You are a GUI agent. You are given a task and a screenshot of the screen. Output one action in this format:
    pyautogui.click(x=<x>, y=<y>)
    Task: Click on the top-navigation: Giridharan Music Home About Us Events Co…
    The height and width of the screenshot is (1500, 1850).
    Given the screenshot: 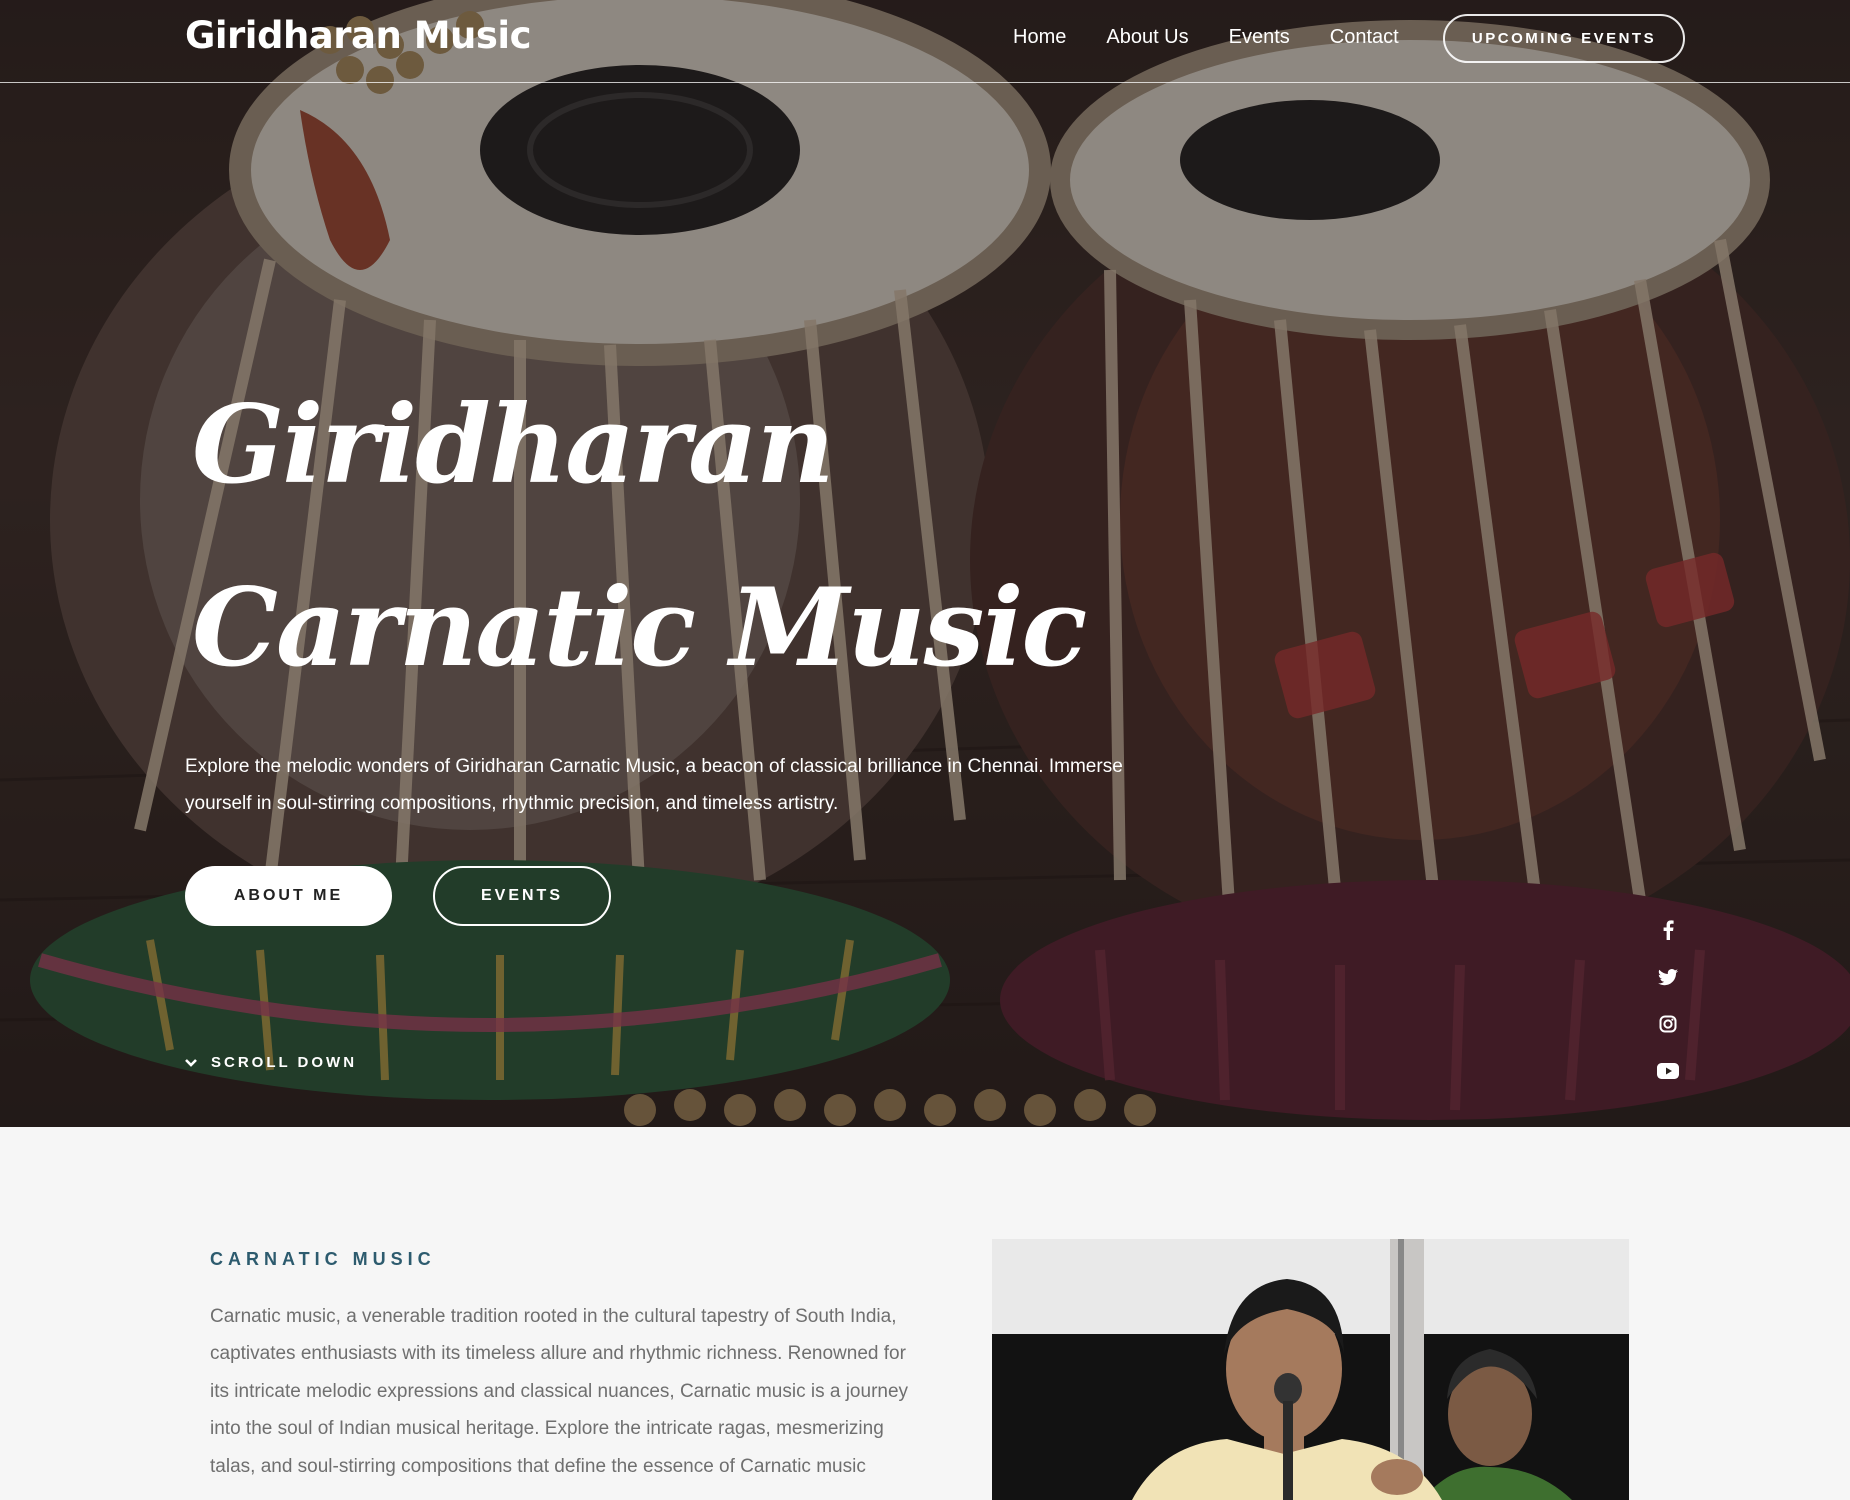 What is the action you would take?
    pyautogui.click(x=925, y=41)
    